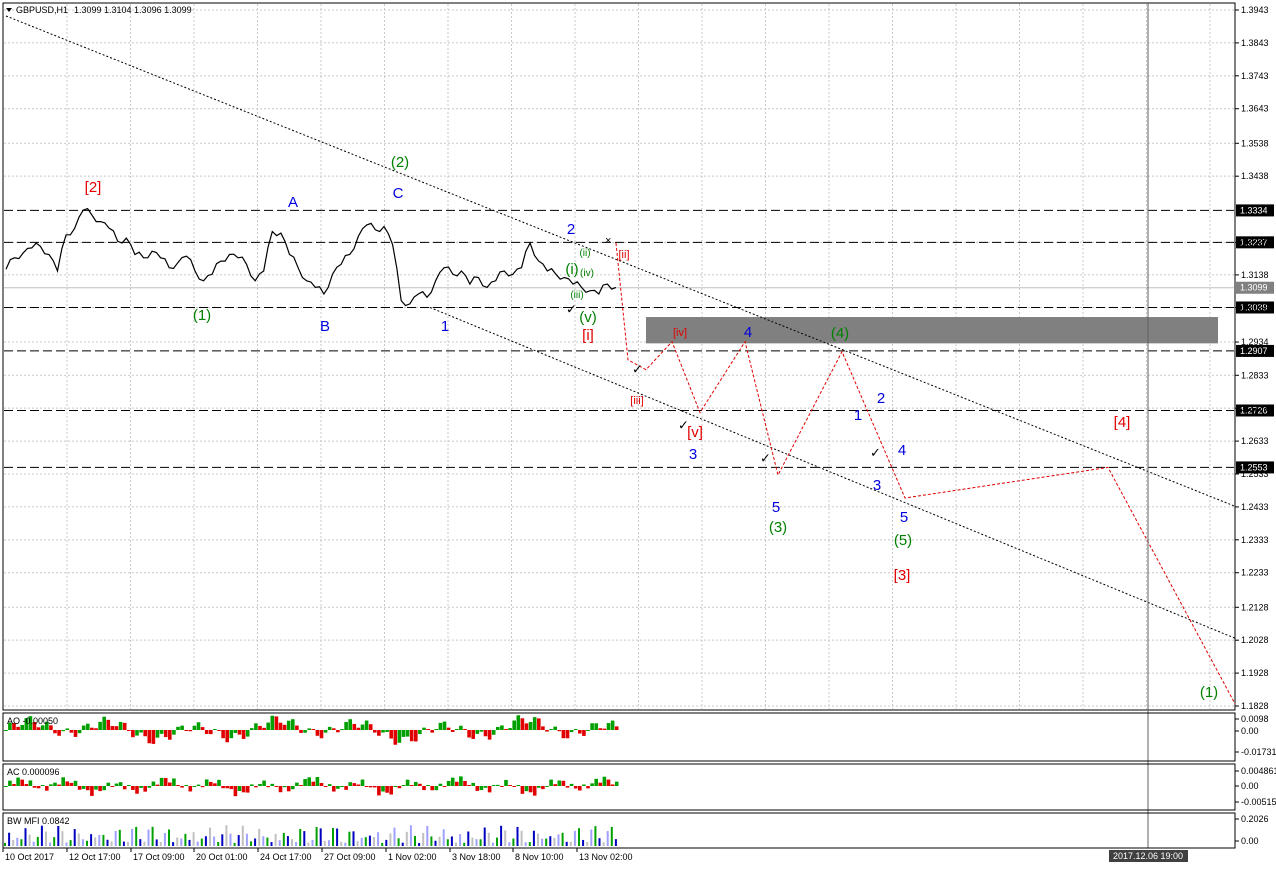 The width and height of the screenshot is (1276, 873). Describe the element at coordinates (539, 857) in the screenshot. I see `time-tick-label: 8 Nov 10:00` at that location.